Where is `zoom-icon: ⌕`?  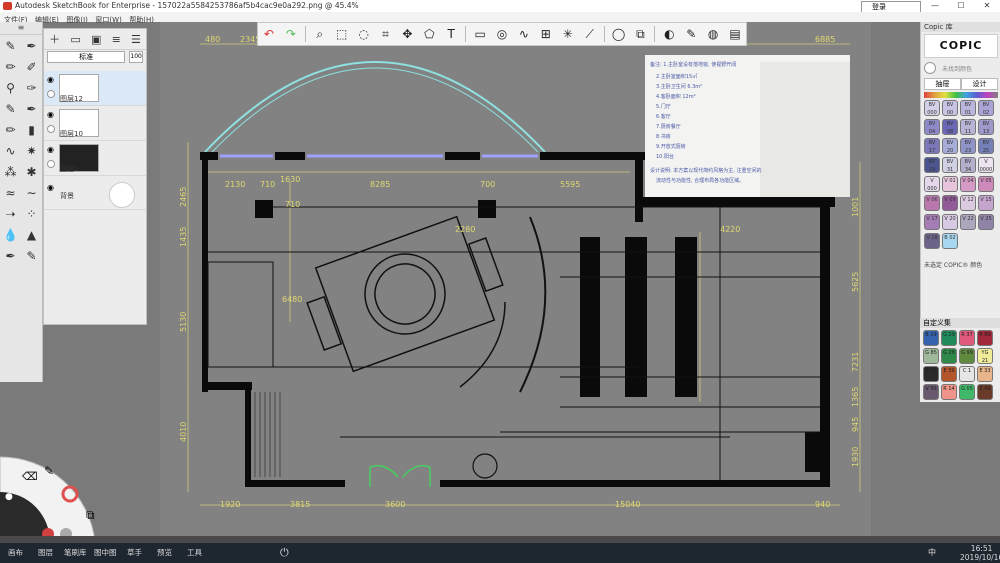 zoom-icon: ⌕ is located at coordinates (320, 34).